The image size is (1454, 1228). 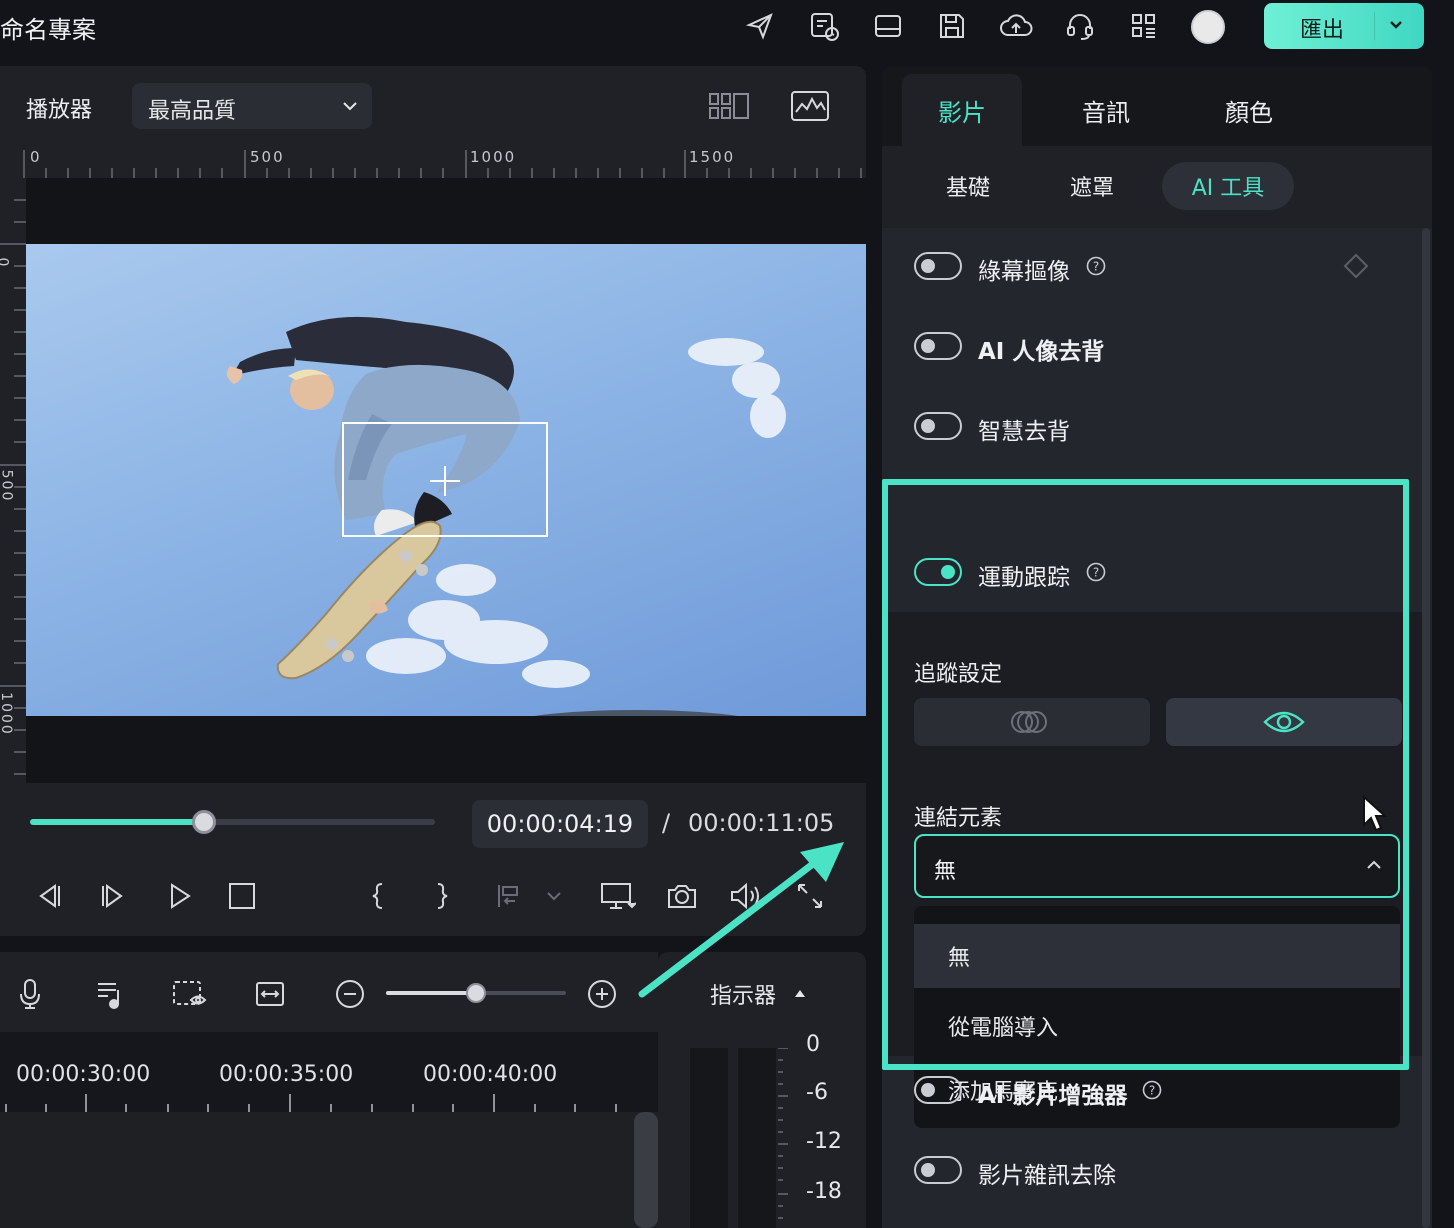 What do you see at coordinates (938, 426) in the screenshot?
I see `smart-cutout-toggle` at bounding box center [938, 426].